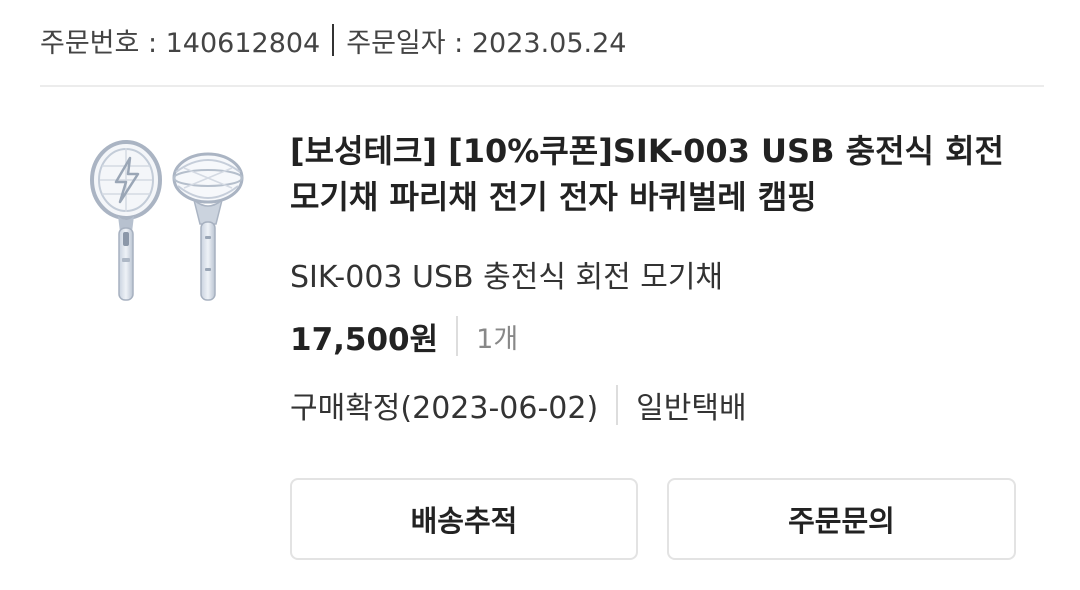 This screenshot has height=590, width=1080. What do you see at coordinates (617, 405) in the screenshot?
I see `status-separator` at bounding box center [617, 405].